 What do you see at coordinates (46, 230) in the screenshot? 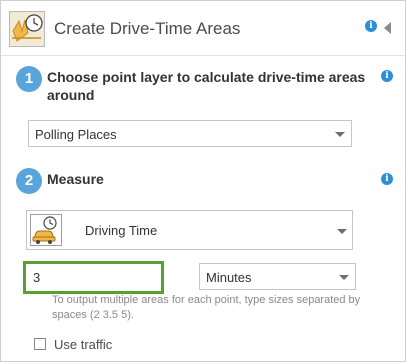
I see `car-clock-icon` at bounding box center [46, 230].